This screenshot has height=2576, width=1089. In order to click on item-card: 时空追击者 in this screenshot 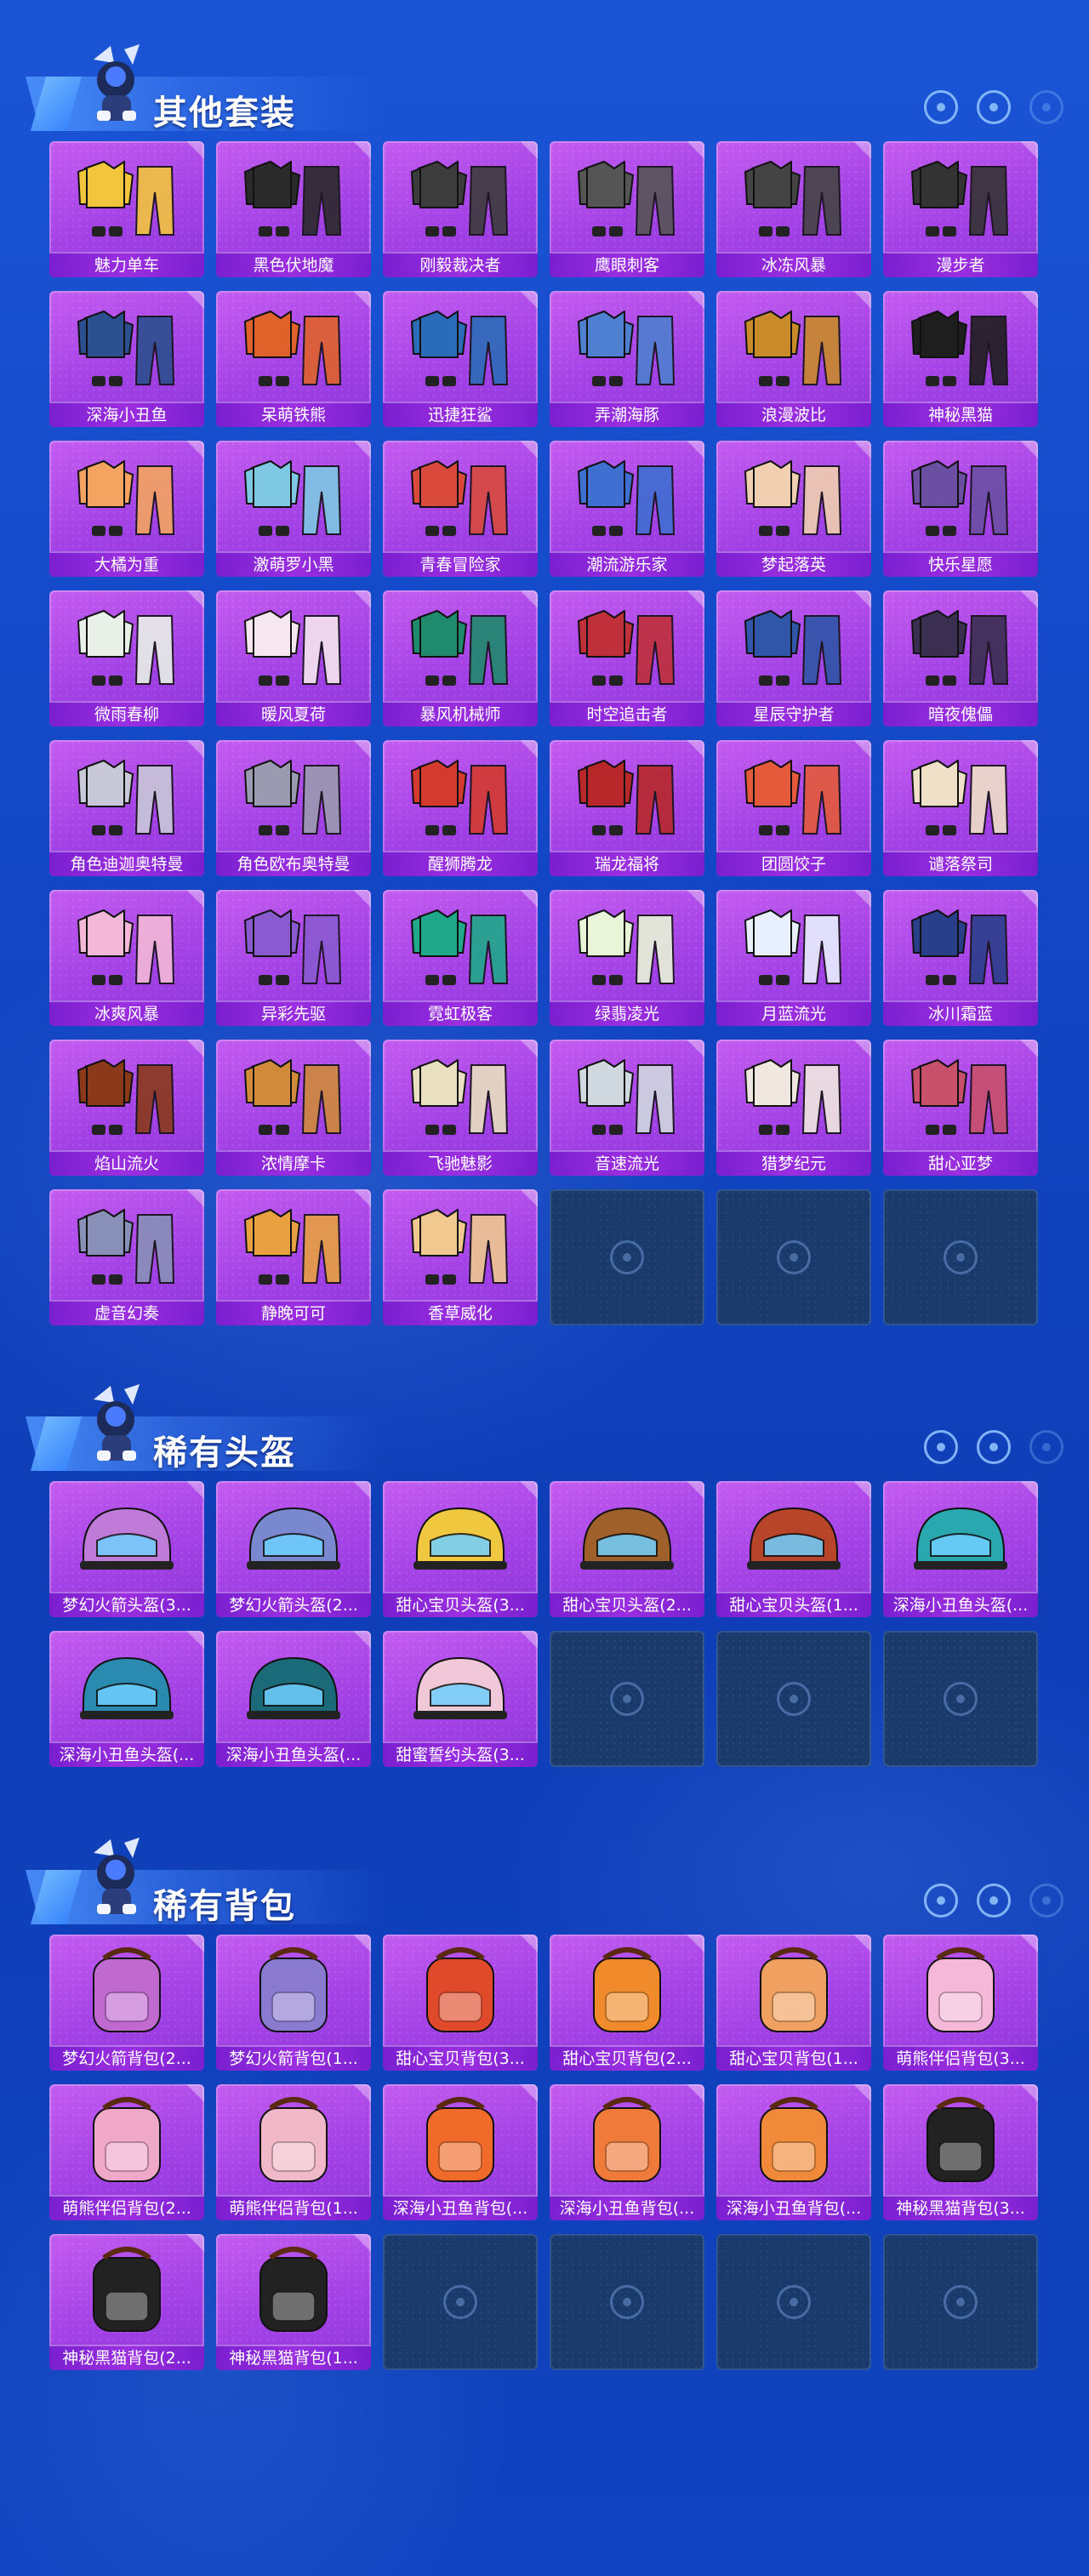, I will do `click(627, 659)`.